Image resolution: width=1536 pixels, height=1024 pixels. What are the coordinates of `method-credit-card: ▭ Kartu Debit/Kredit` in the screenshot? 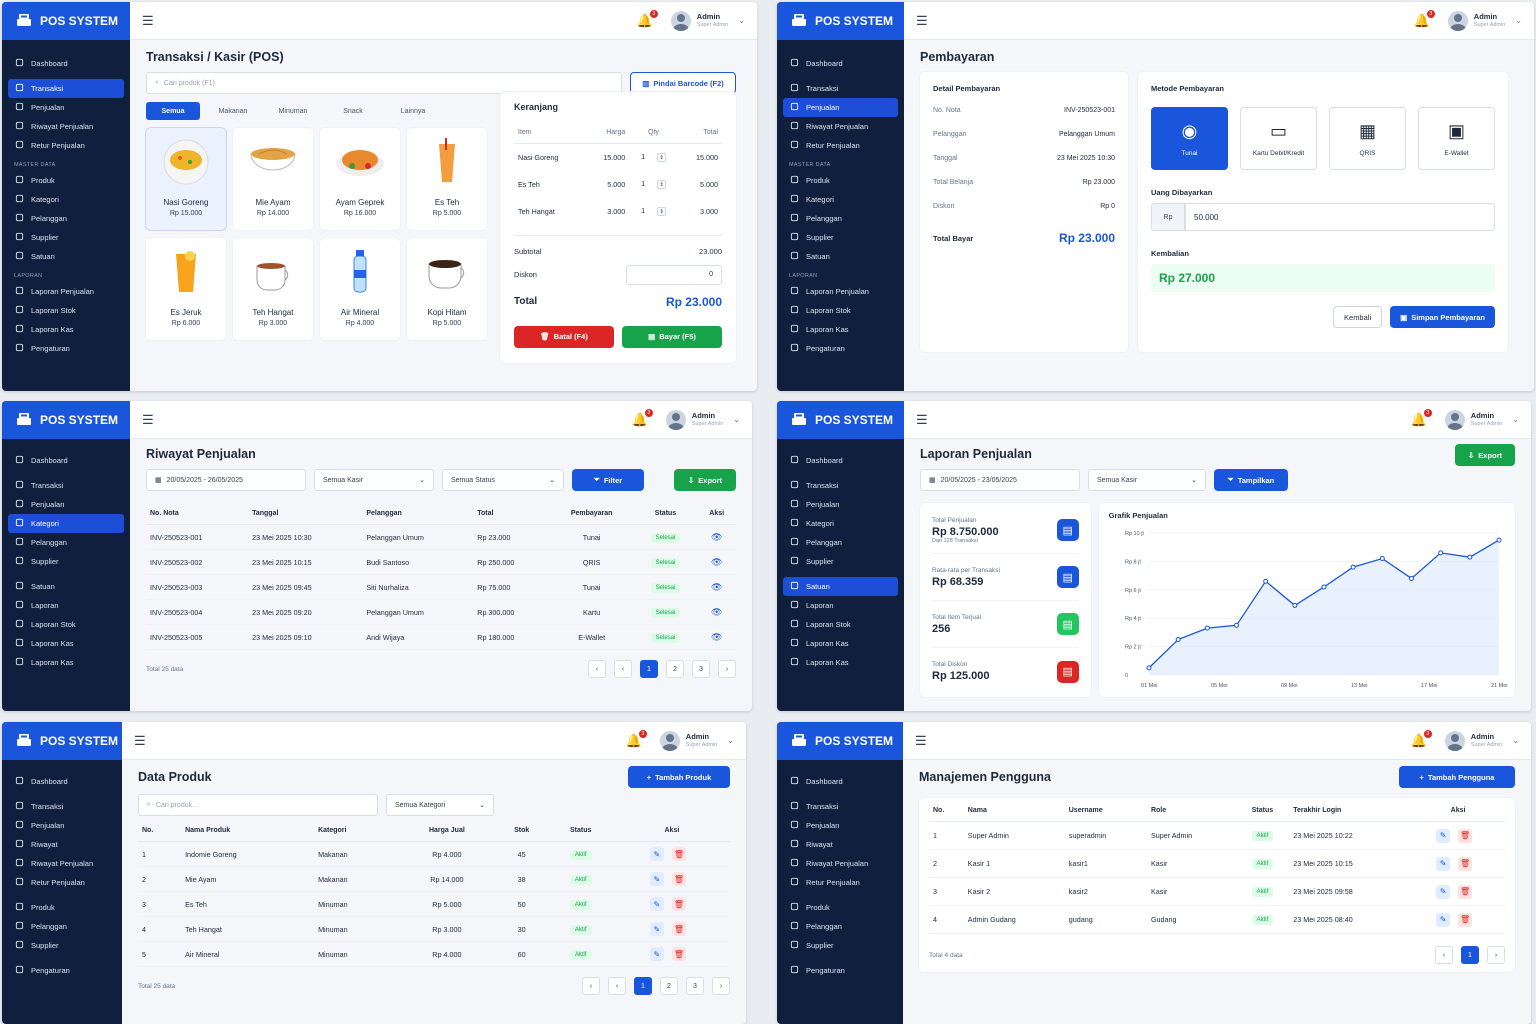 It's located at (1278, 138).